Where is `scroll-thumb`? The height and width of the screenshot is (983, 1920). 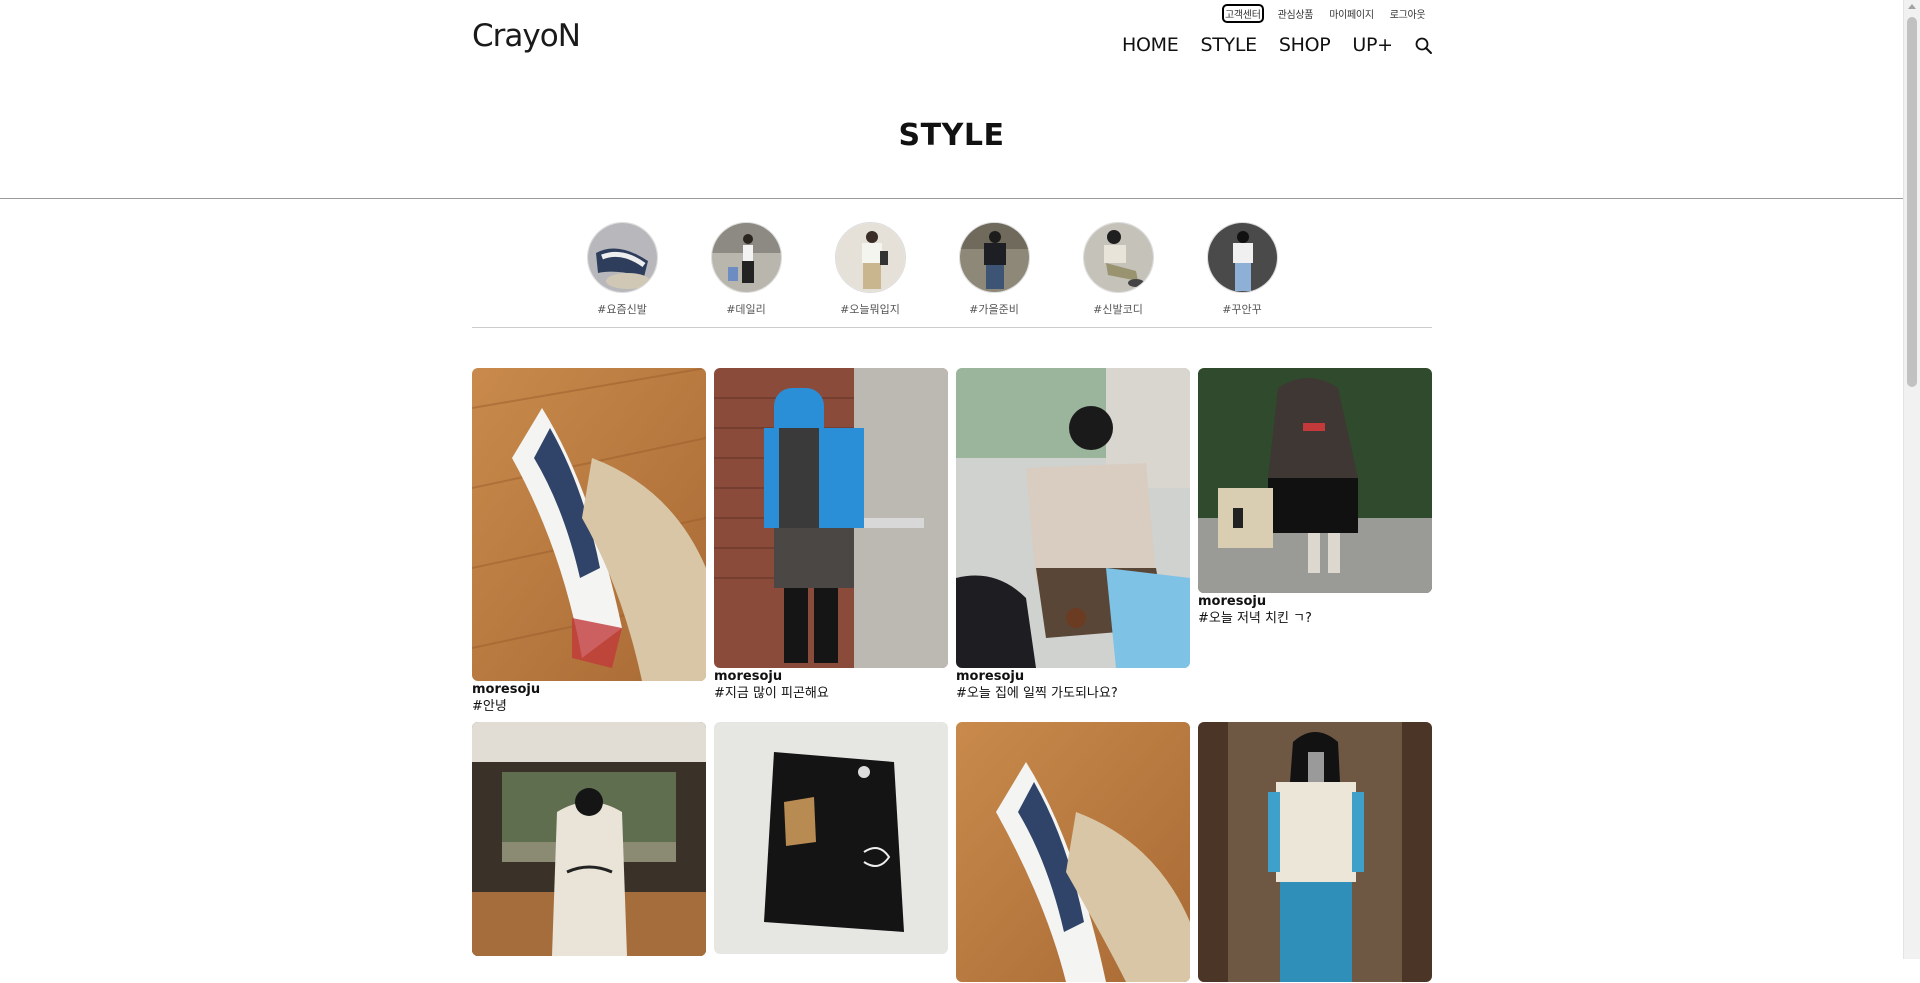 scroll-thumb is located at coordinates (1912, 202).